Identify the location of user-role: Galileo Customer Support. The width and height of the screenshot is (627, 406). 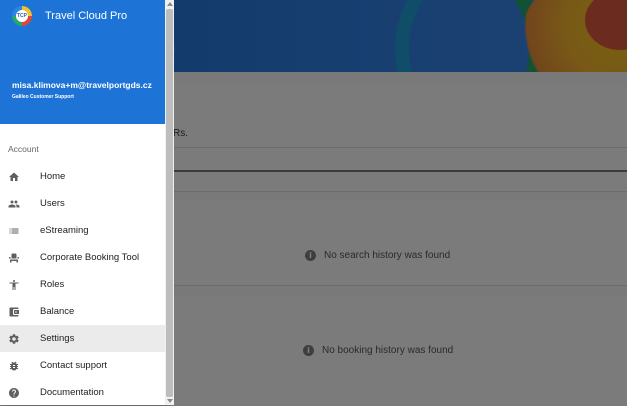
(43, 97).